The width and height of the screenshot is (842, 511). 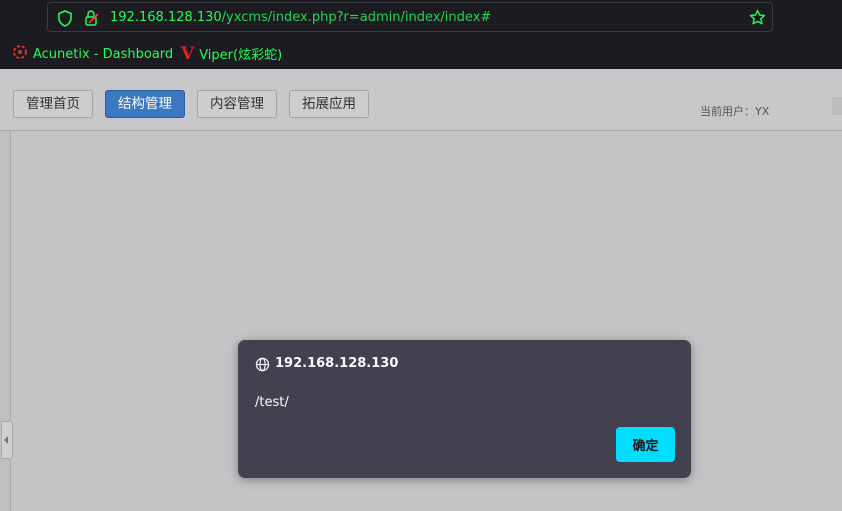 What do you see at coordinates (337, 363) in the screenshot?
I see `dialog-origin: 192.168.128.130` at bounding box center [337, 363].